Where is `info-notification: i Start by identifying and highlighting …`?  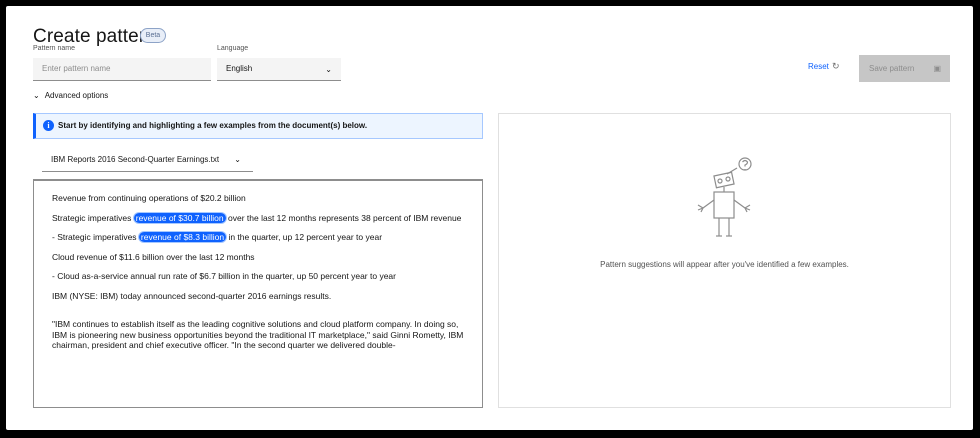
info-notification: i Start by identifying and highlighting … is located at coordinates (258, 126).